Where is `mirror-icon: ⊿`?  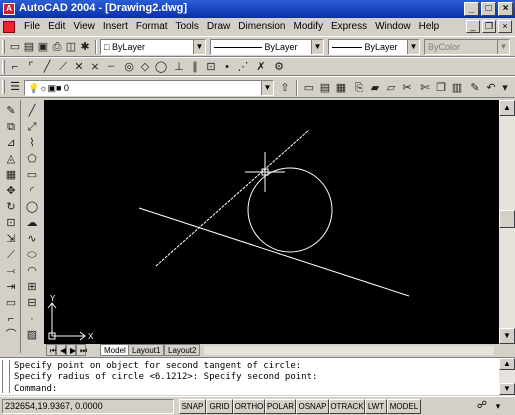
mirror-icon: ⊿ is located at coordinates (11, 143).